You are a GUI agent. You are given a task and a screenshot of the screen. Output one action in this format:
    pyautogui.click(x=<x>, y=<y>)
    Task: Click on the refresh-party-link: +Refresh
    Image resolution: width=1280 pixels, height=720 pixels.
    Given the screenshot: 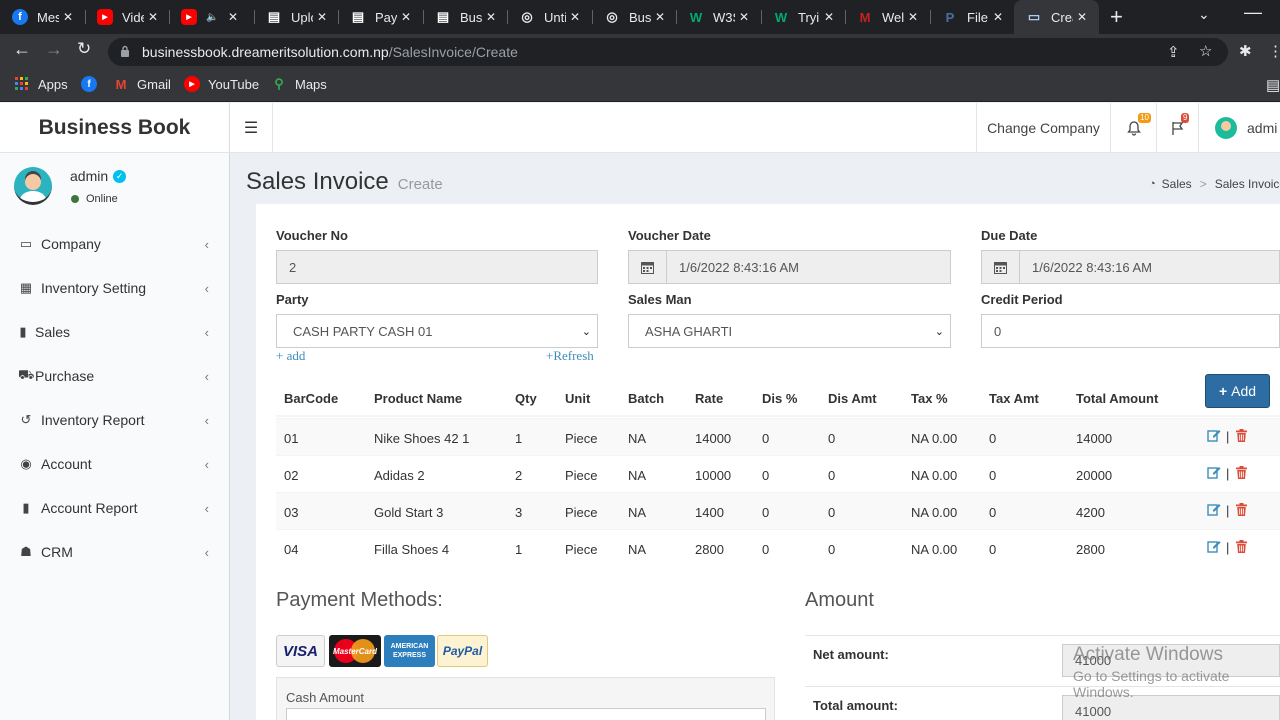 What is the action you would take?
    pyautogui.click(x=570, y=356)
    